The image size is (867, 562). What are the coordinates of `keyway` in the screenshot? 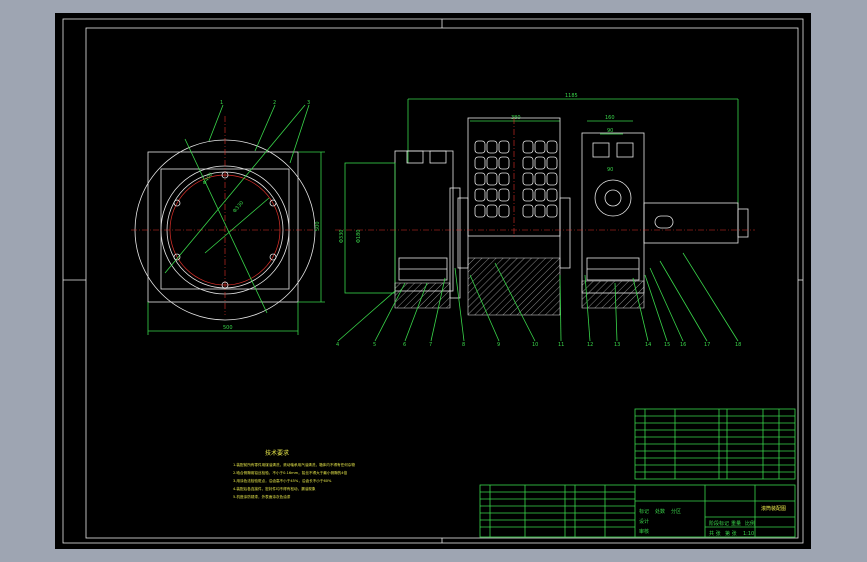 It's located at (664, 222).